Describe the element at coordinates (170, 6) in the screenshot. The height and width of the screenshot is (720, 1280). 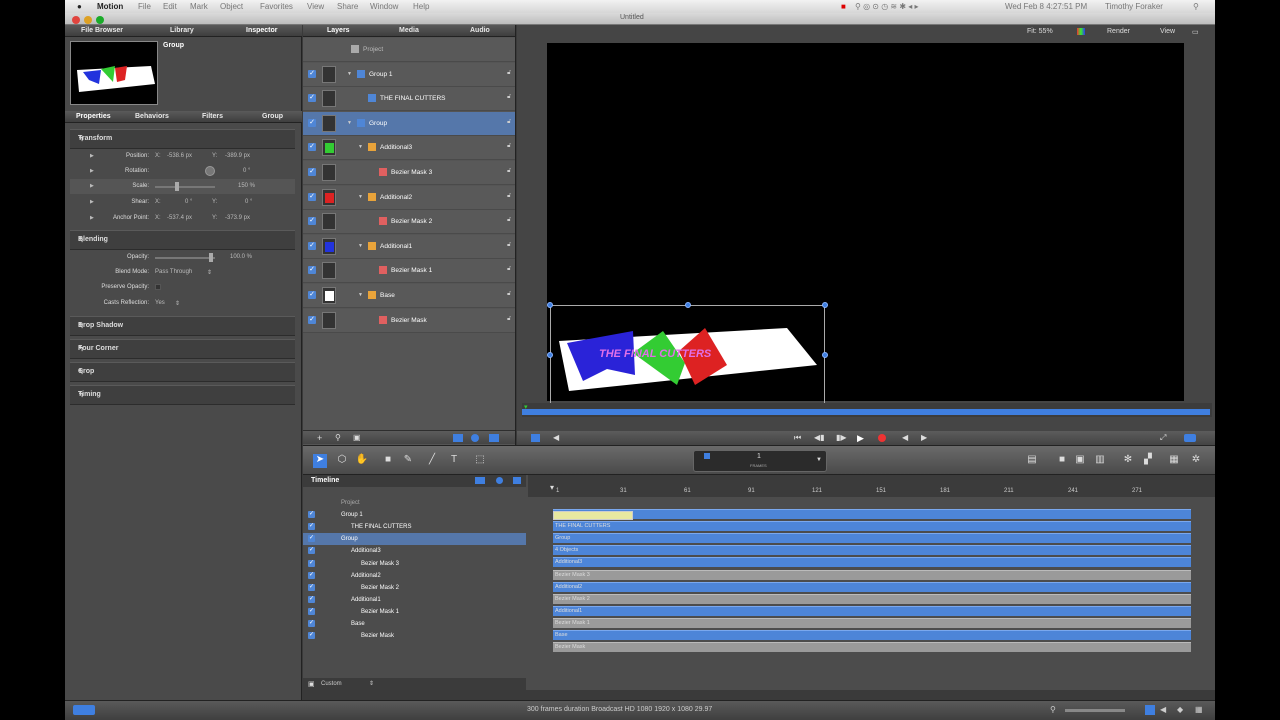
I see `menu-edit: Edit` at that location.